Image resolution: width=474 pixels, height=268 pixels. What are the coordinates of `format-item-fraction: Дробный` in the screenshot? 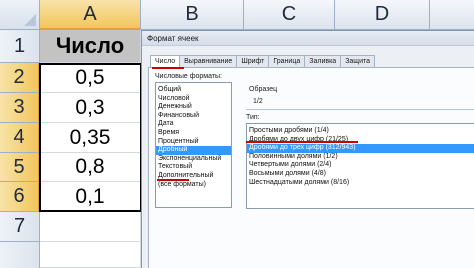 It's located at (193, 150).